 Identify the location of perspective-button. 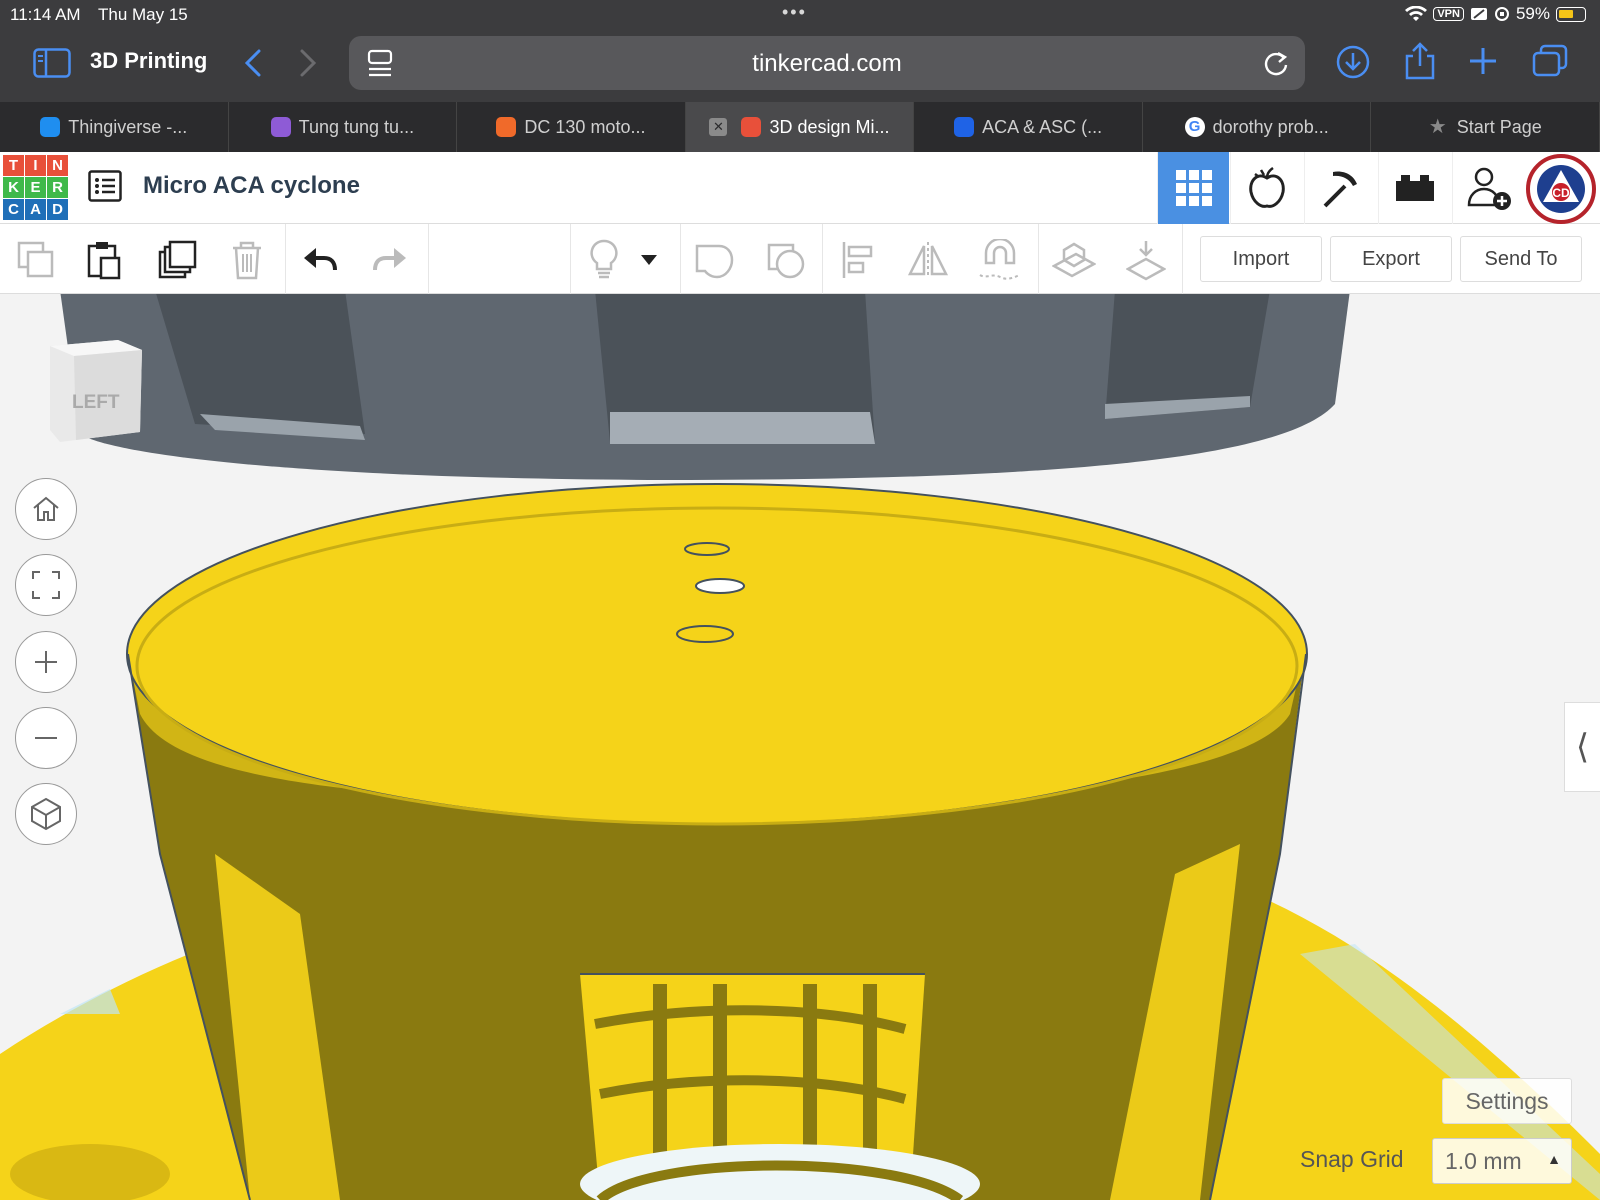
(46, 814).